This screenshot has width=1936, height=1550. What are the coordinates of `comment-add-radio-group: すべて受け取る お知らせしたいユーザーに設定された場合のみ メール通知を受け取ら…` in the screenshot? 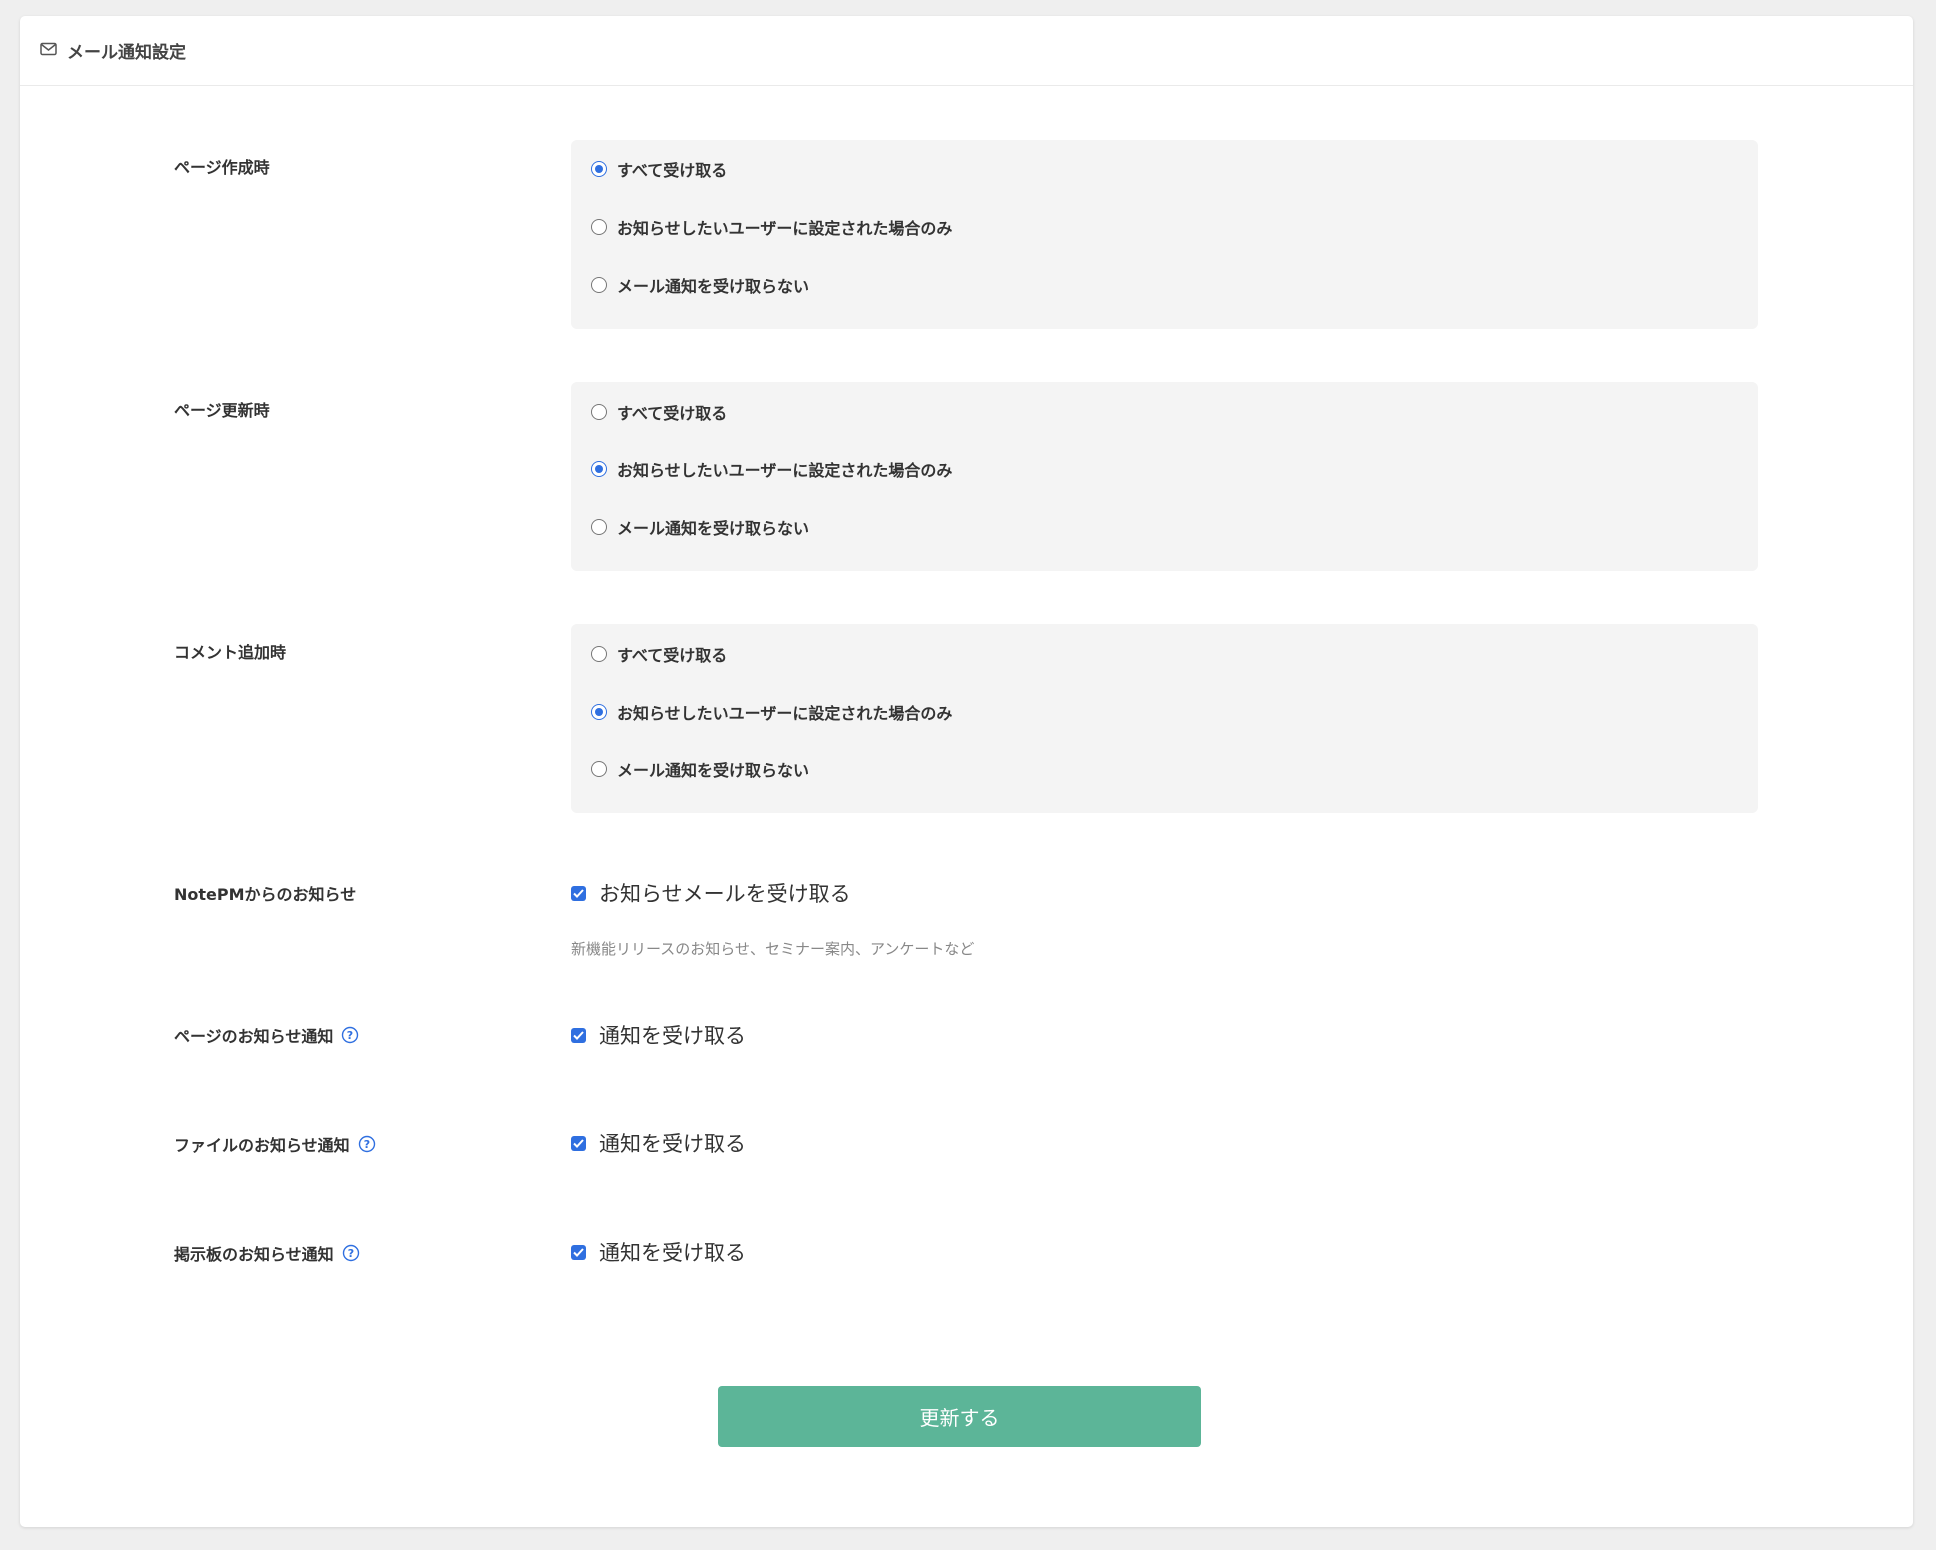 It's located at (1164, 718).